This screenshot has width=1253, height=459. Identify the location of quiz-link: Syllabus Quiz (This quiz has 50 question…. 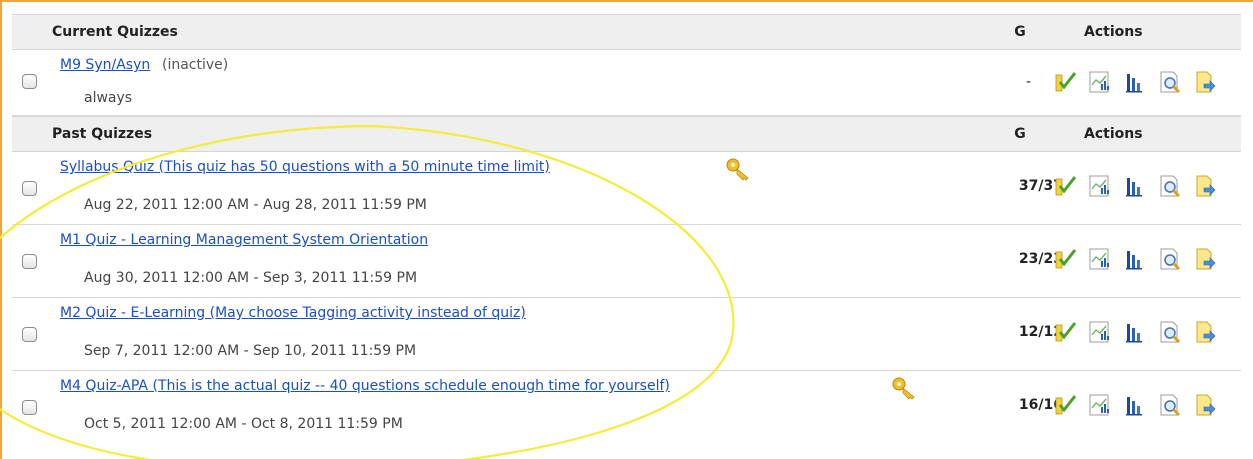
(305, 167).